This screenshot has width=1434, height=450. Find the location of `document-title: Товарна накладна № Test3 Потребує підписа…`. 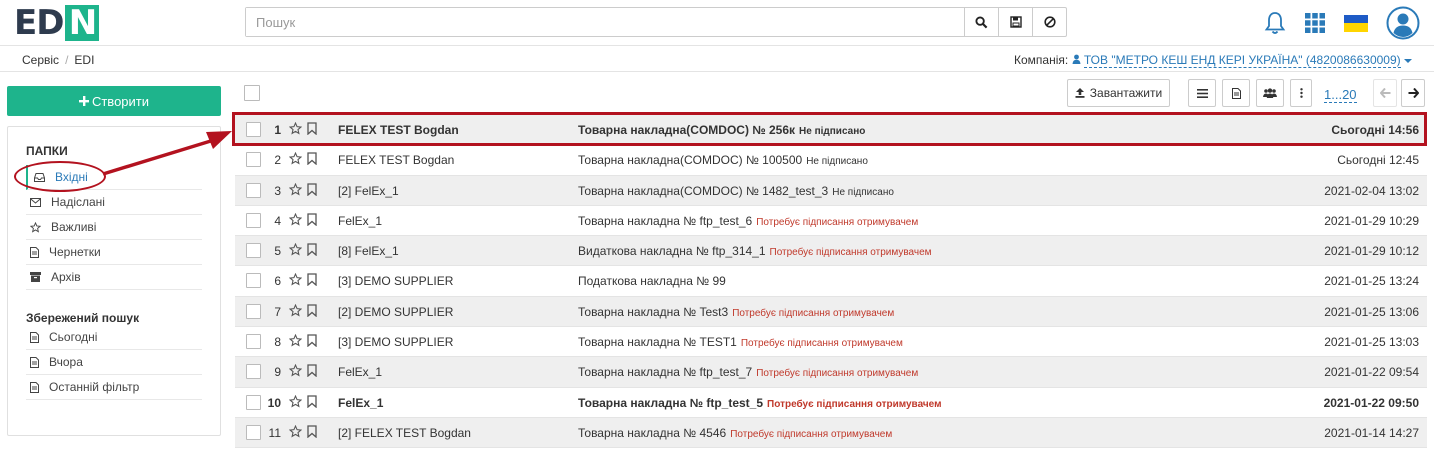

document-title: Товарна накладна № Test3 Потребує підписа… is located at coordinates (736, 312).